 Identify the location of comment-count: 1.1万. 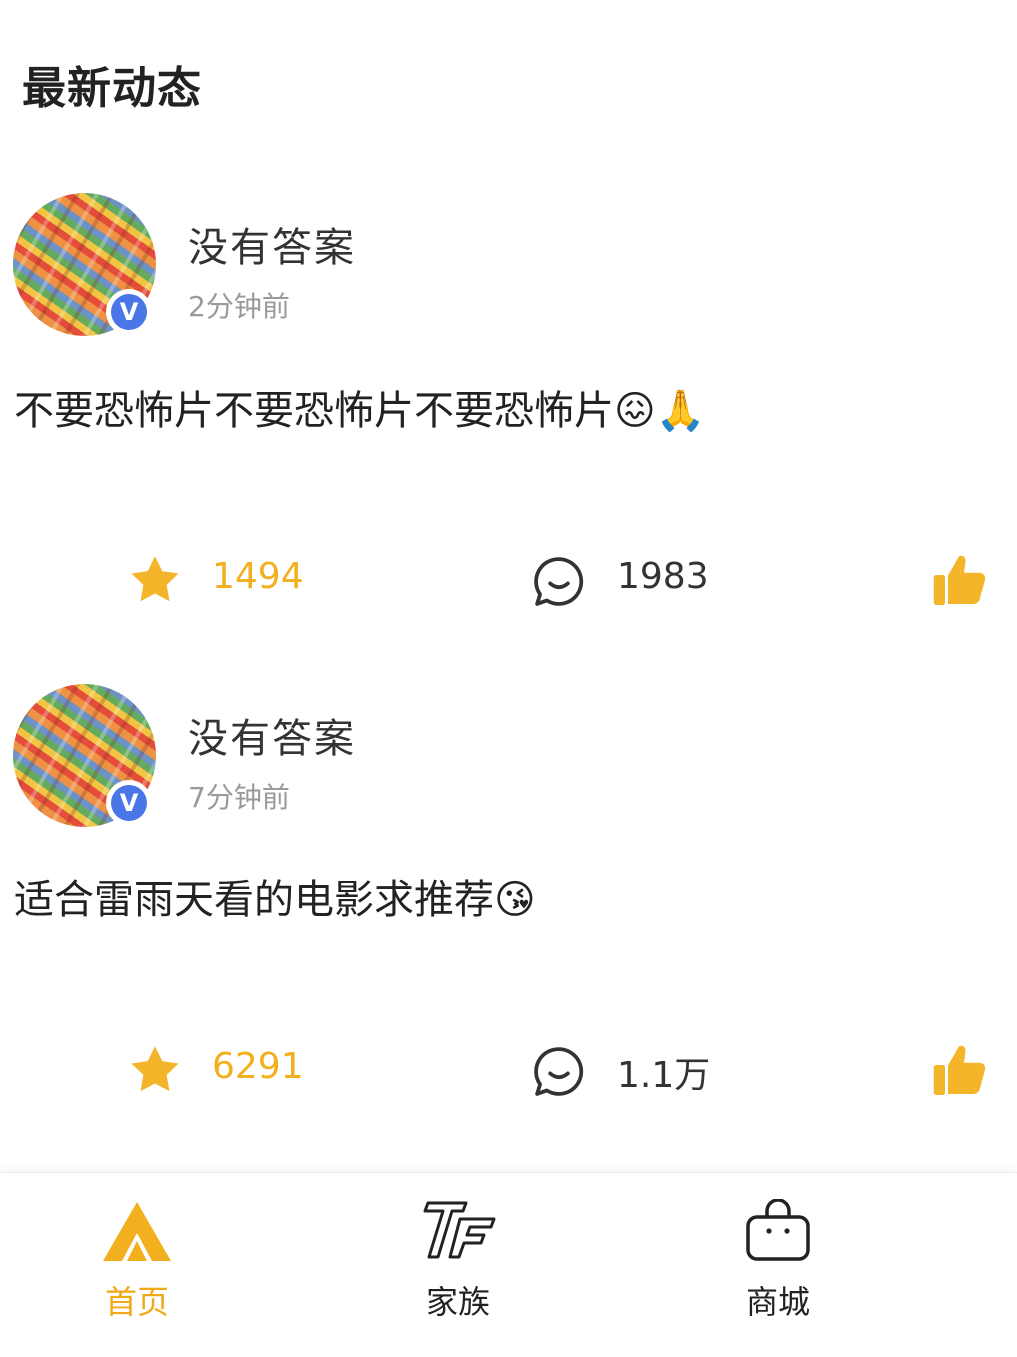
(664, 1075).